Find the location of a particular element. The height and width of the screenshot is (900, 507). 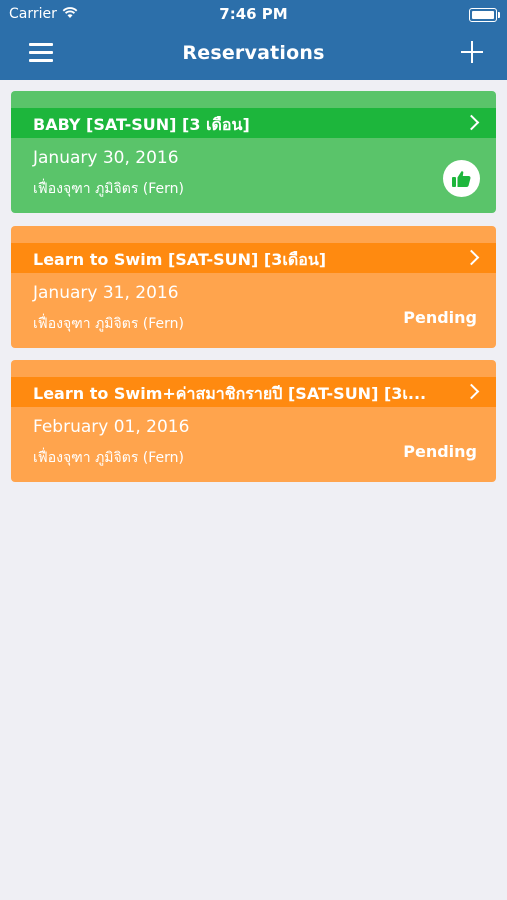

reservation-date: January 31, 2016 is located at coordinates (106, 293).